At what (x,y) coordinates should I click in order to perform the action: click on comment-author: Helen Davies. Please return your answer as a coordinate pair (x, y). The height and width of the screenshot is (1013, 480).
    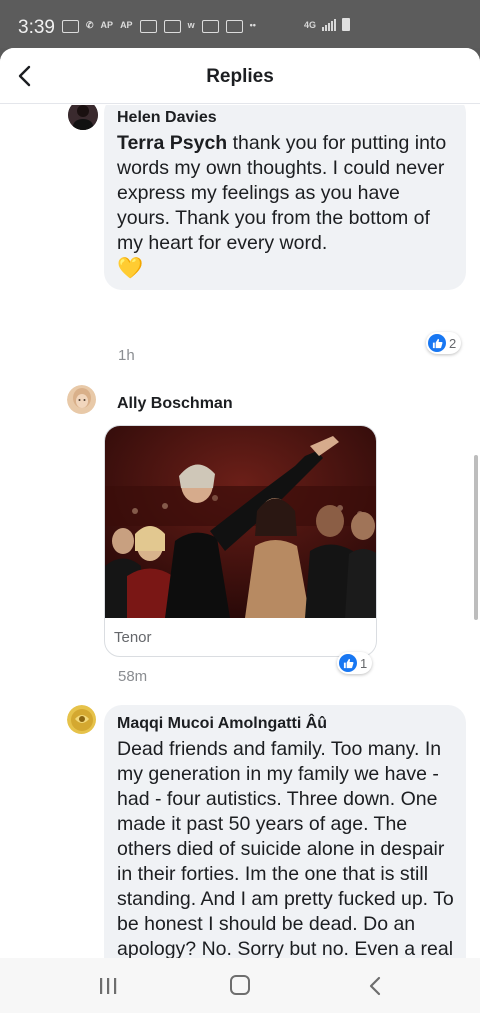
    Looking at the image, I should click on (167, 118).